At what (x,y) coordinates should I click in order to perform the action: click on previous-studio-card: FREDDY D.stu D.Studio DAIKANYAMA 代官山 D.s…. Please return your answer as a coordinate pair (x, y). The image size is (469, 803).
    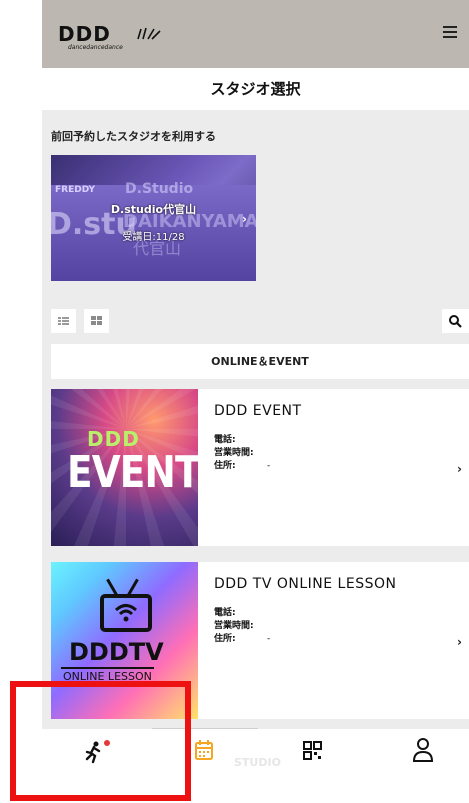
    Looking at the image, I should click on (153, 218).